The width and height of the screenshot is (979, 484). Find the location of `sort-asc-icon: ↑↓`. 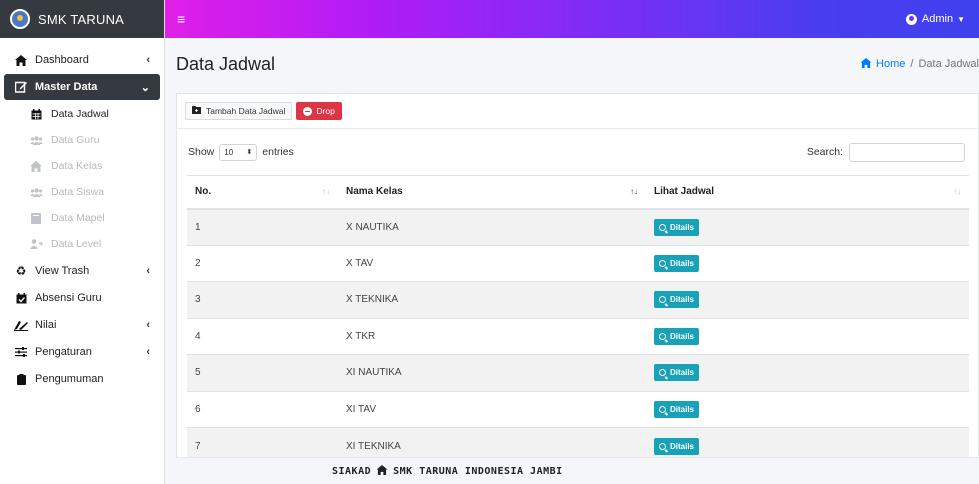

sort-asc-icon: ↑↓ is located at coordinates (634, 191).